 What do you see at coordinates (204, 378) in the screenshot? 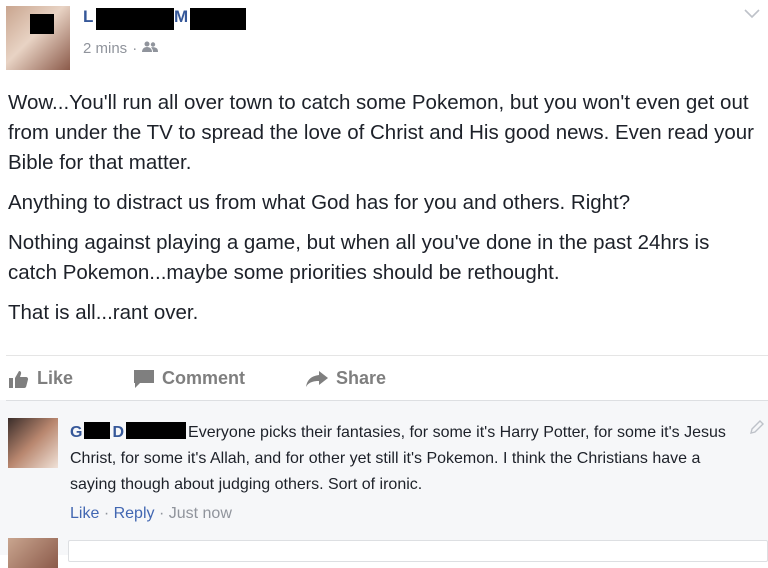
I see `comment-label: Comment` at bounding box center [204, 378].